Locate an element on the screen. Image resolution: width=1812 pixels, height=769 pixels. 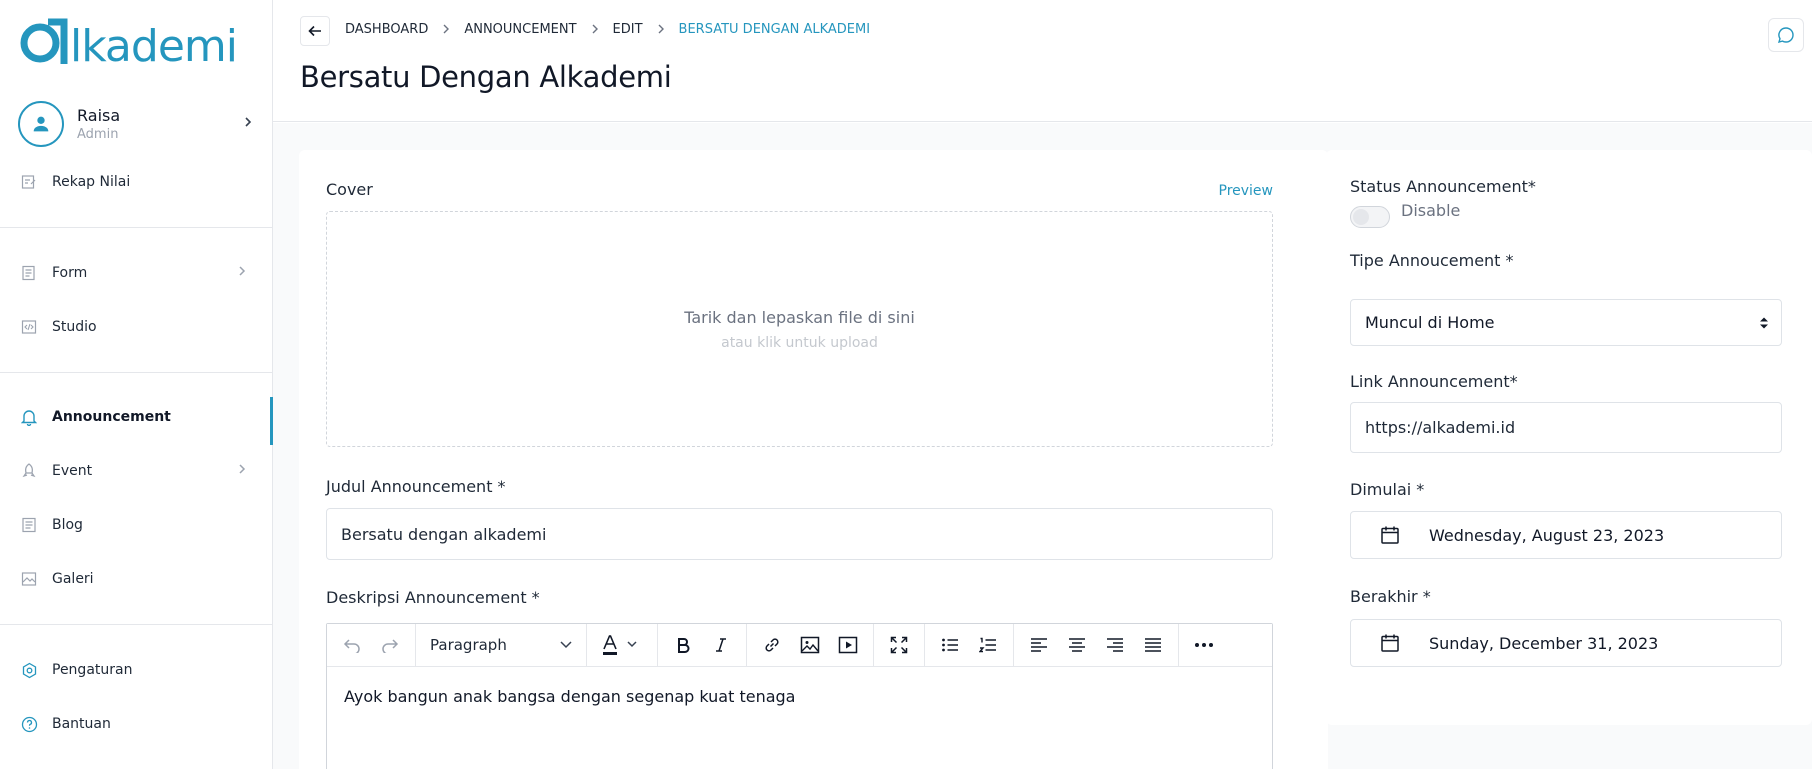
align-left-button is located at coordinates (1039, 645).